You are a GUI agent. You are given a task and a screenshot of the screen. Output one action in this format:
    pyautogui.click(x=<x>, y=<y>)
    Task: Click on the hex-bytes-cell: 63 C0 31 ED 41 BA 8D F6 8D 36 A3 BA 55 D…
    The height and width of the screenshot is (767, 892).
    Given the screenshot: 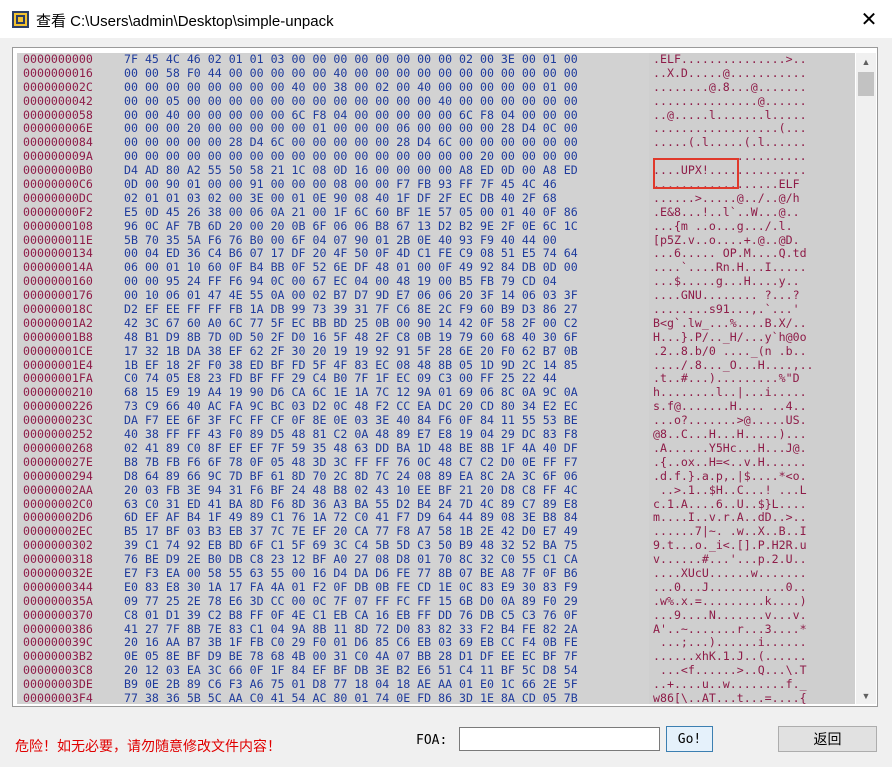 What is the action you would take?
    pyautogui.click(x=351, y=504)
    